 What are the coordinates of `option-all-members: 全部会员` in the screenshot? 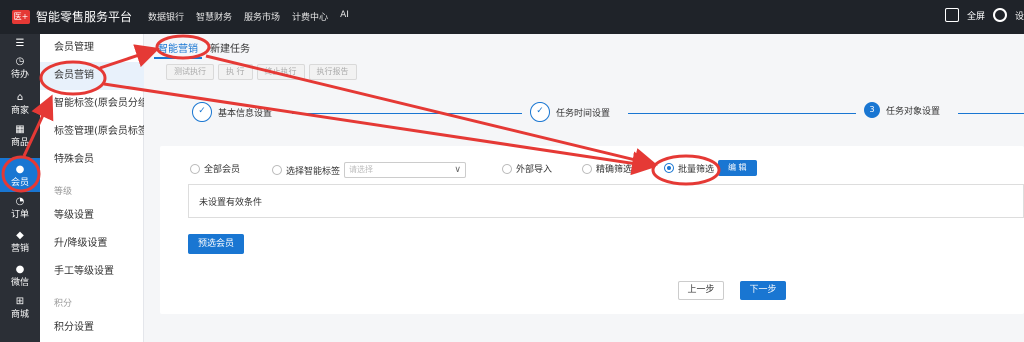 It's located at (215, 168).